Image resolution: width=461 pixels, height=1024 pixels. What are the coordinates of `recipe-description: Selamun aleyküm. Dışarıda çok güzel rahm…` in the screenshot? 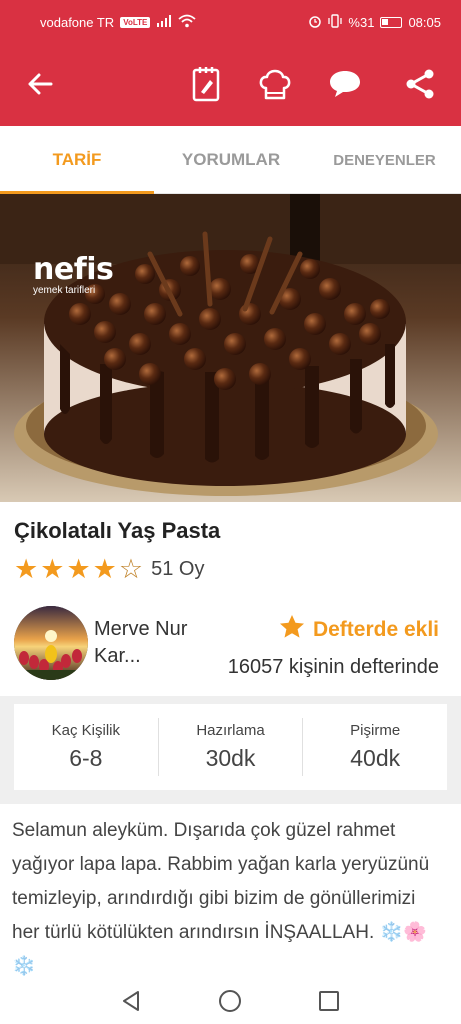 It's located at (221, 898).